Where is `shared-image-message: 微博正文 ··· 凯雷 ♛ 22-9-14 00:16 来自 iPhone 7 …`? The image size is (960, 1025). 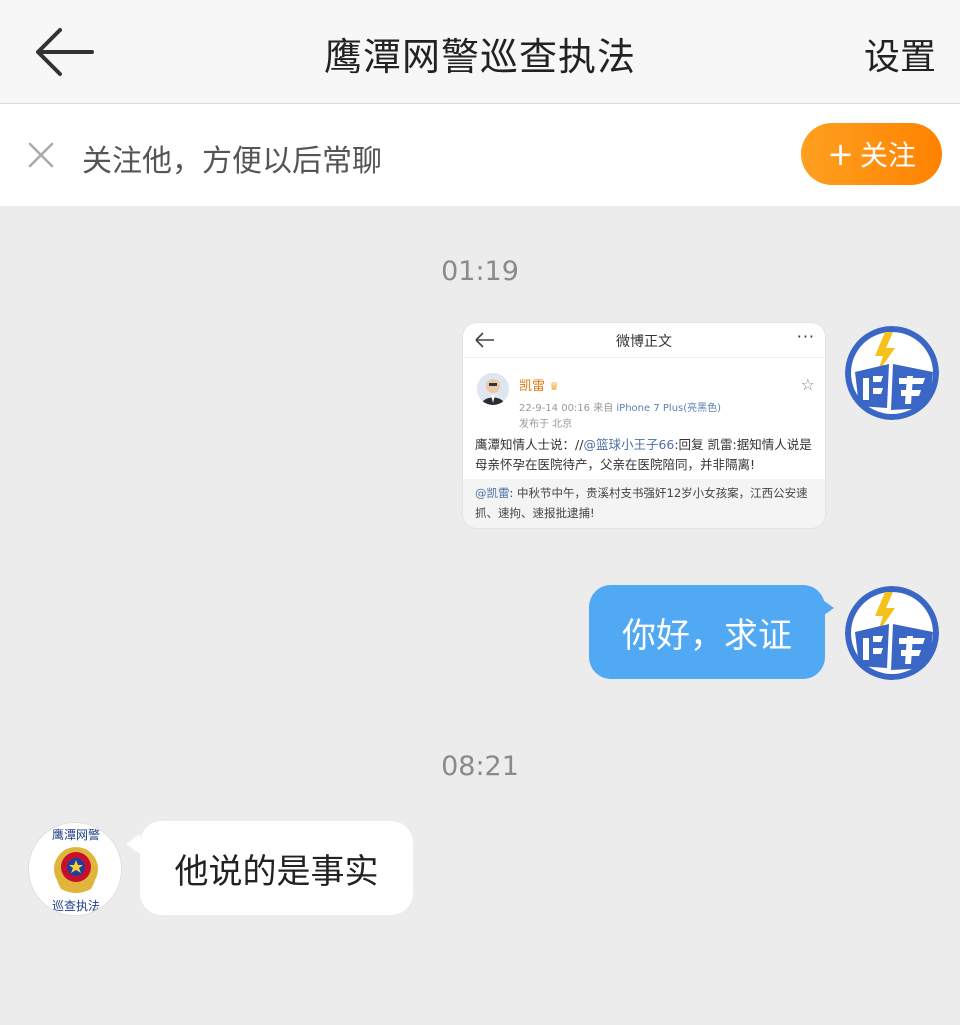 shared-image-message: 微博正文 ··· 凯雷 ♛ 22-9-14 00:16 来自 iPhone 7 … is located at coordinates (644, 425).